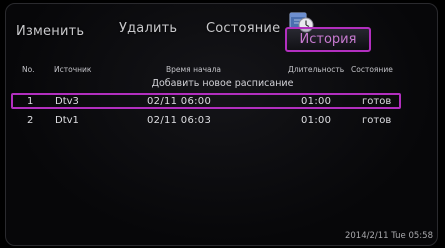 This screenshot has height=248, width=445. I want to click on tab-edit: Изменить, so click(50, 31).